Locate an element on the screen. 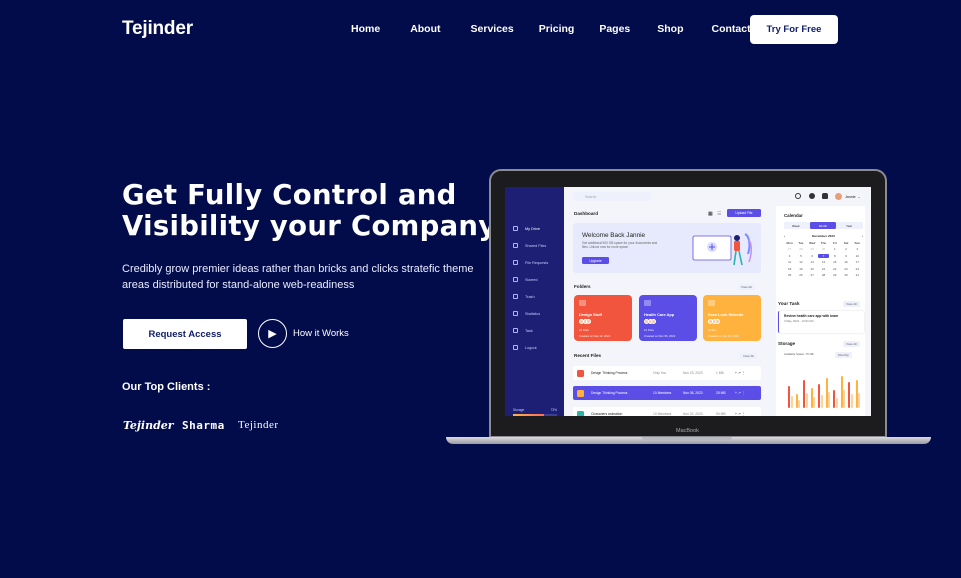 The width and height of the screenshot is (961, 578). sidebar-item-starred: Starred is located at coordinates (525, 279).